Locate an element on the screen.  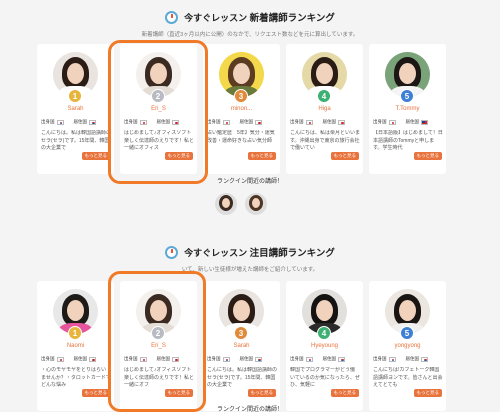
section-title: 今すぐレッスン 注目講師ランキング is located at coordinates (259, 253).